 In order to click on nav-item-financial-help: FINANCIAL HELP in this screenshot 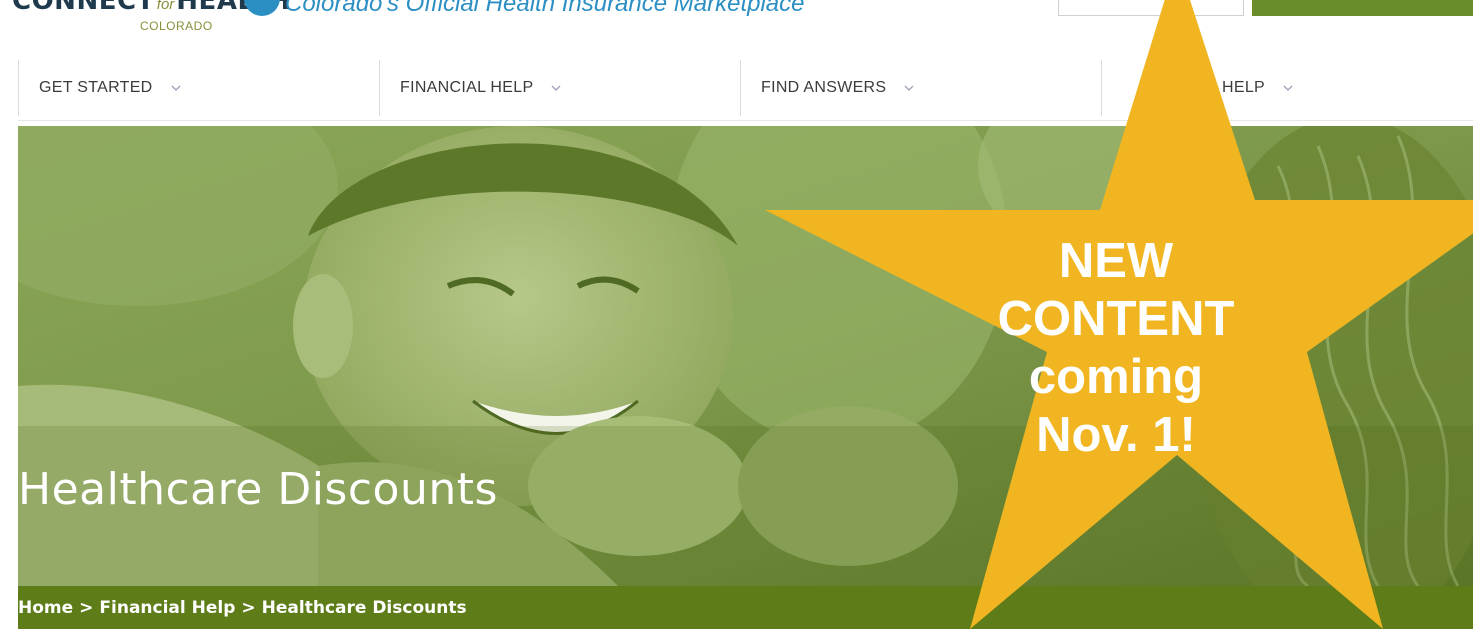, I will do `click(559, 88)`.